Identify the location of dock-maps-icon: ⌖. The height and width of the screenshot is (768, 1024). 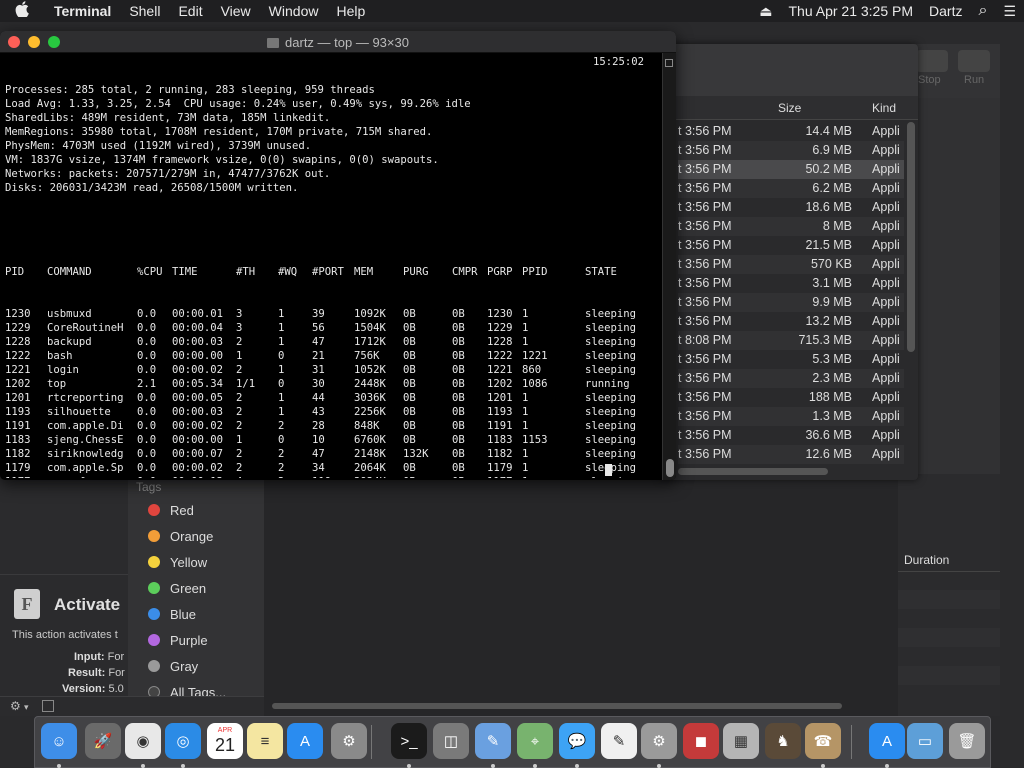
(535, 741).